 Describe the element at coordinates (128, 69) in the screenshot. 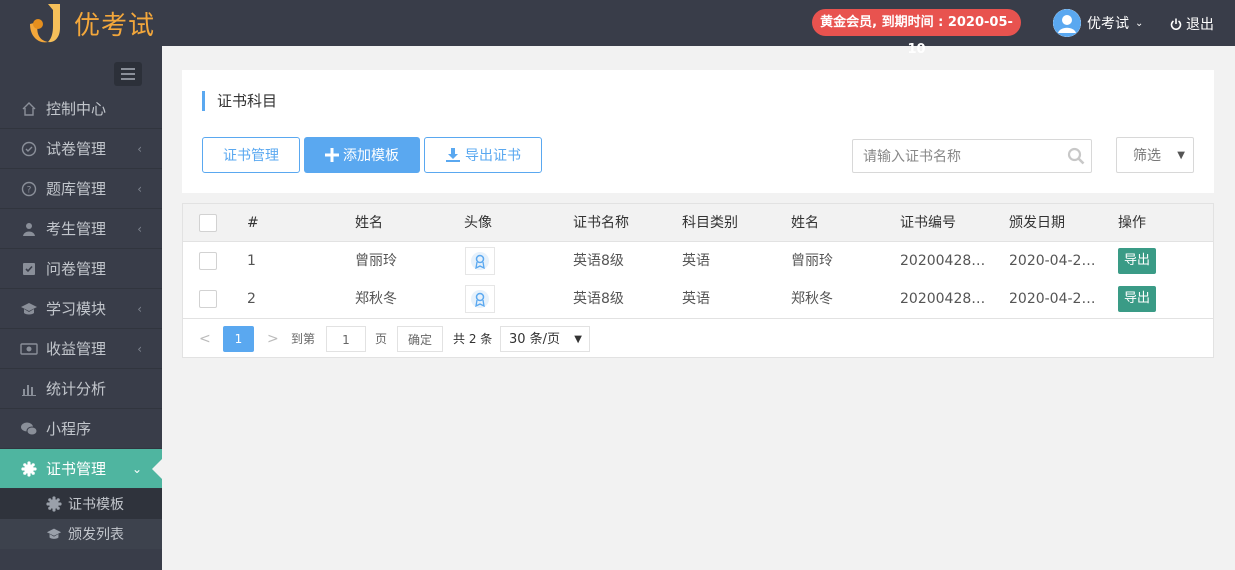

I see `hamburger-icon` at that location.